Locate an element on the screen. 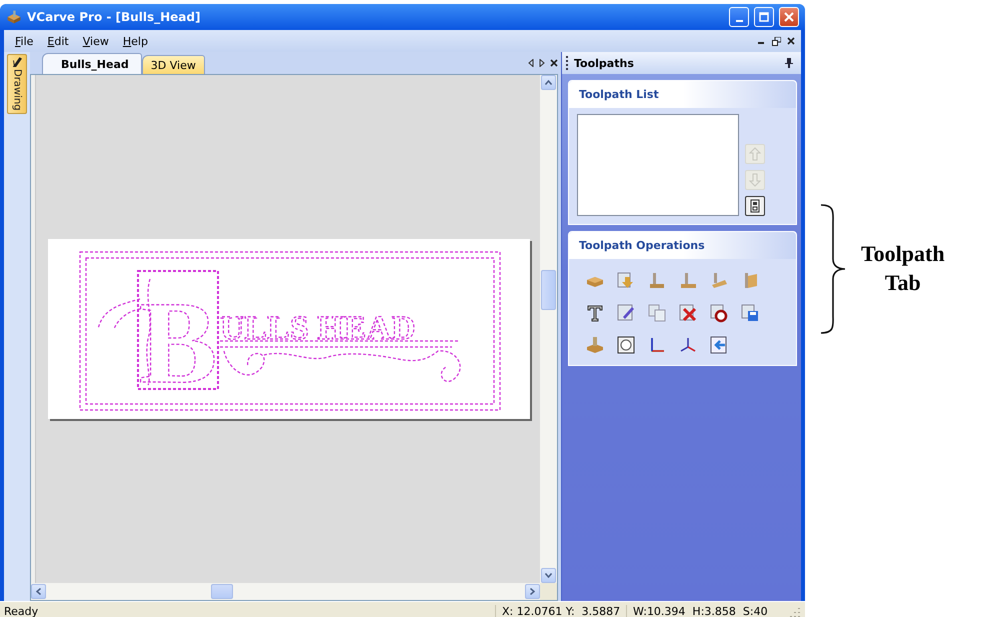  pencil-icon is located at coordinates (17, 62).